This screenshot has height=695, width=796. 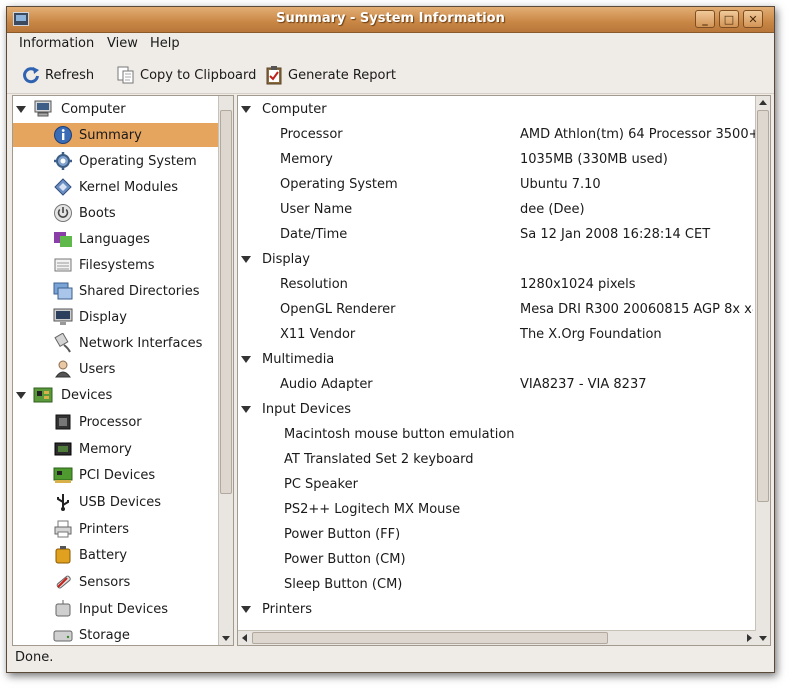 What do you see at coordinates (115, 317) in the screenshot?
I see `tree-item-display: Display` at bounding box center [115, 317].